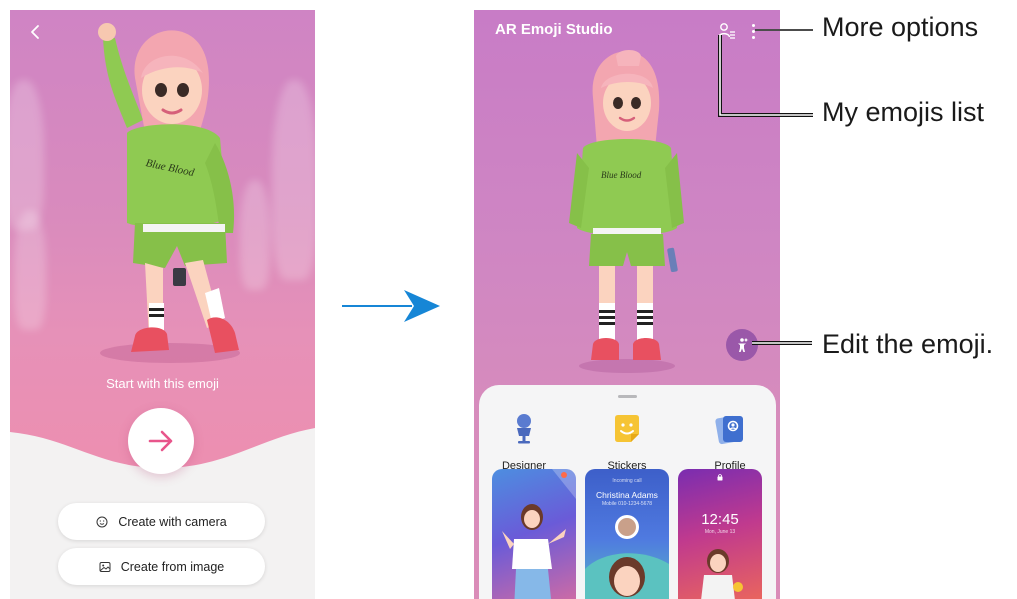 The height and width of the screenshot is (599, 1017). I want to click on profile-icon, so click(729, 430).